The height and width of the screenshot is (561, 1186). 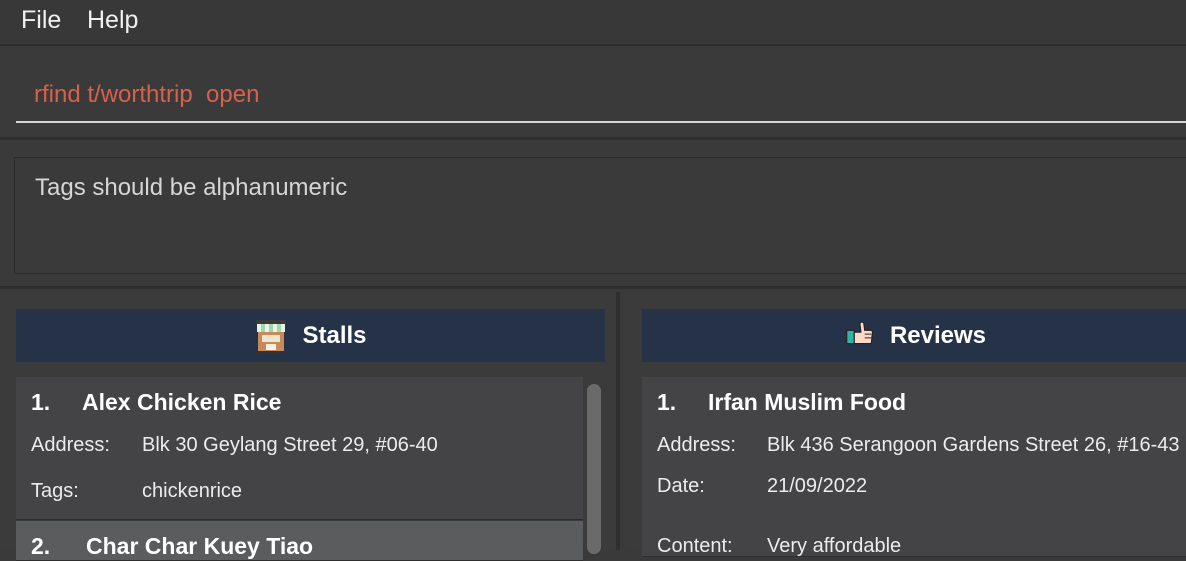 I want to click on content-value: Very affordable, so click(x=834, y=546).